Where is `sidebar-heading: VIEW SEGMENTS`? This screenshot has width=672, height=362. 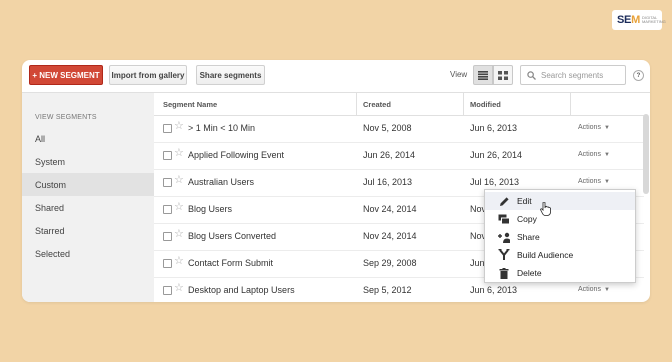 sidebar-heading: VIEW SEGMENTS is located at coordinates (66, 117).